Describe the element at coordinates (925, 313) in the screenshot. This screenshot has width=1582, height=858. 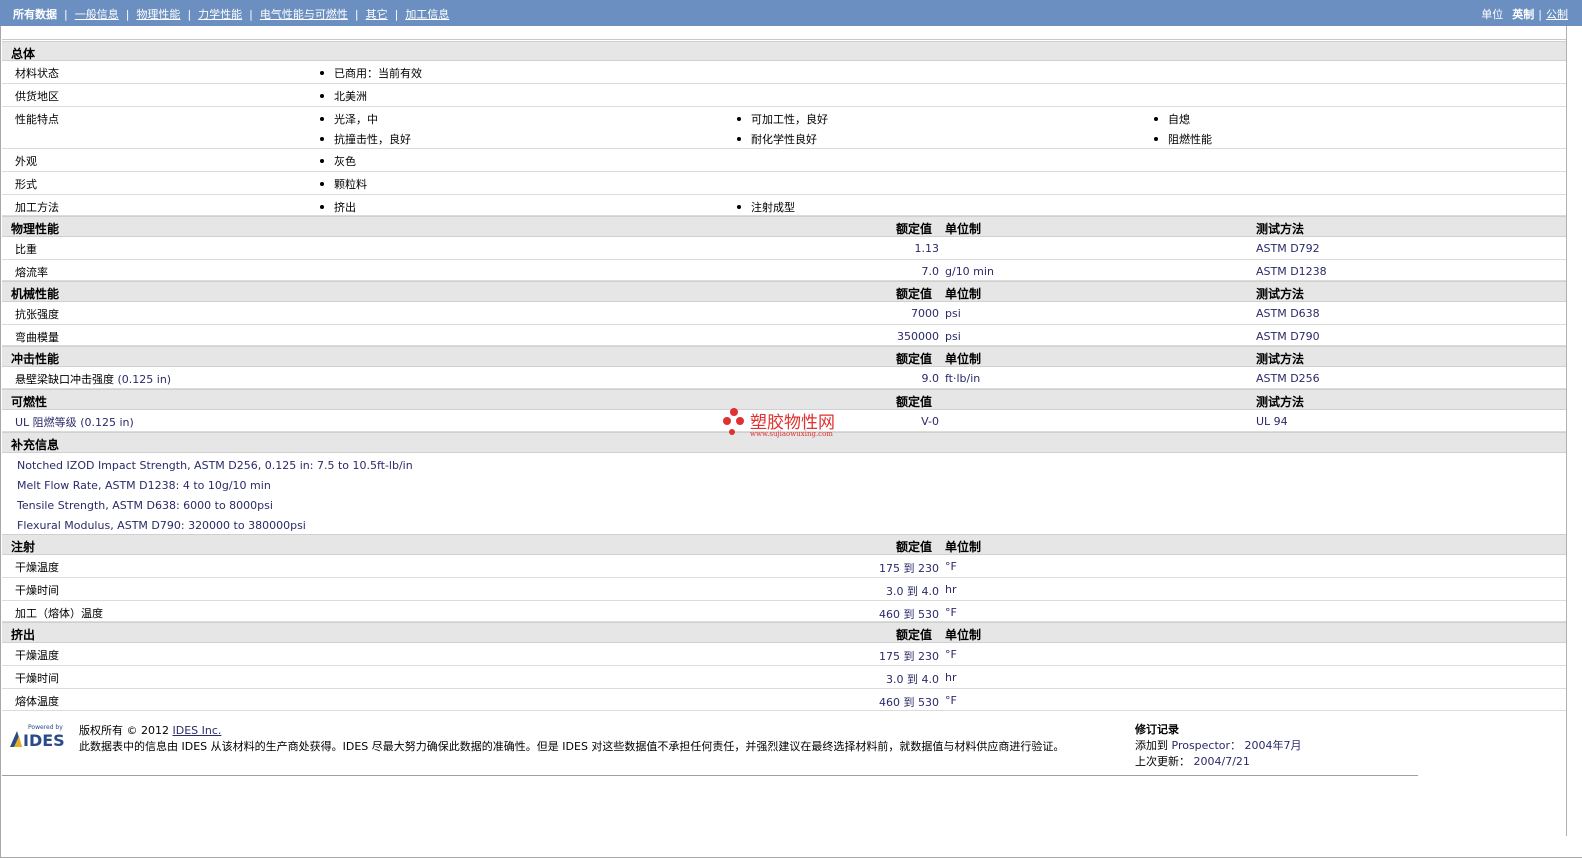
I see `row-value: 7000` at that location.